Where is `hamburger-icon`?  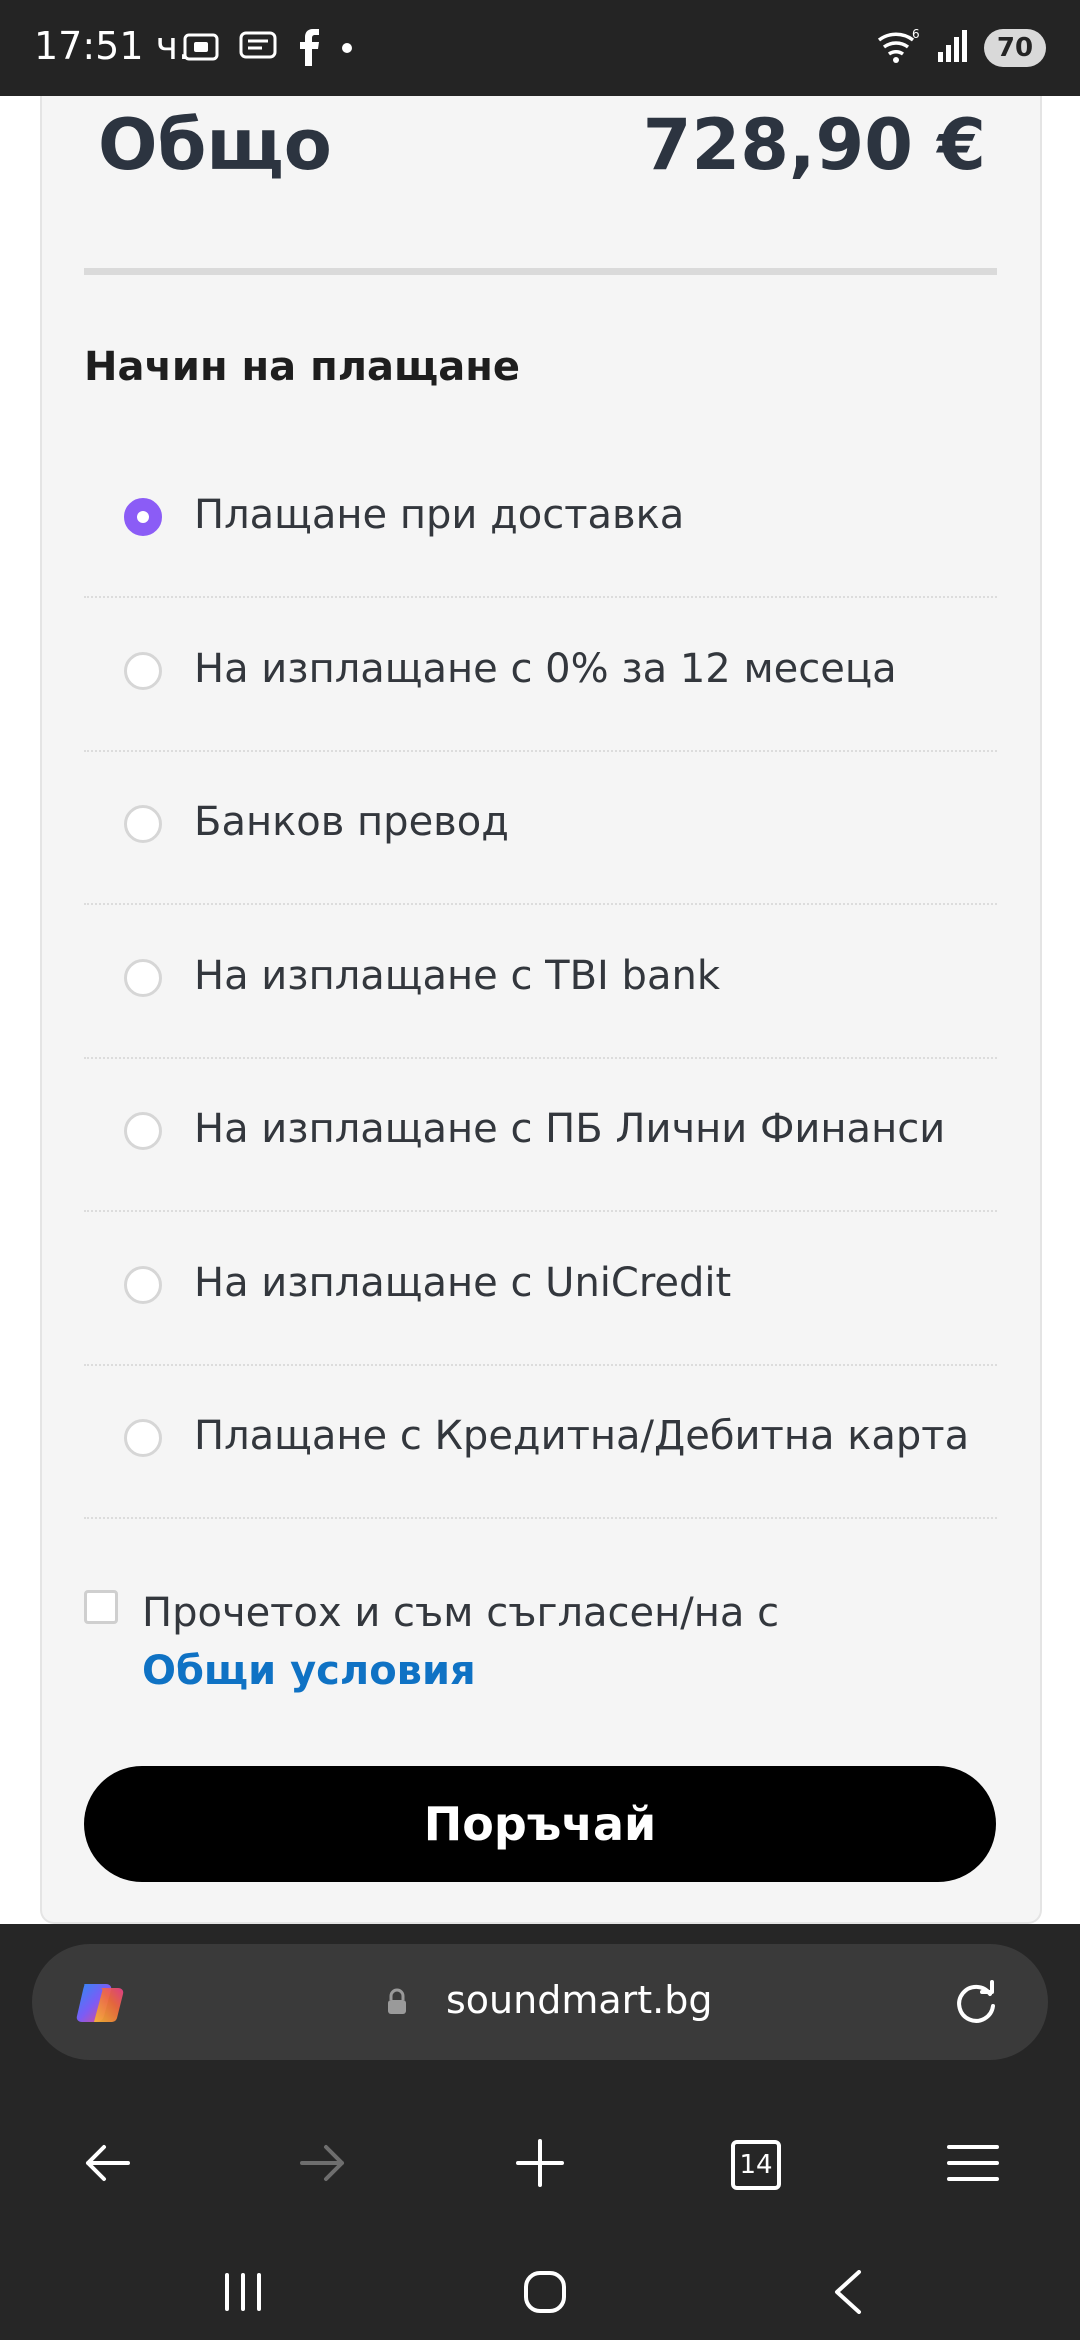 hamburger-icon is located at coordinates (973, 2165).